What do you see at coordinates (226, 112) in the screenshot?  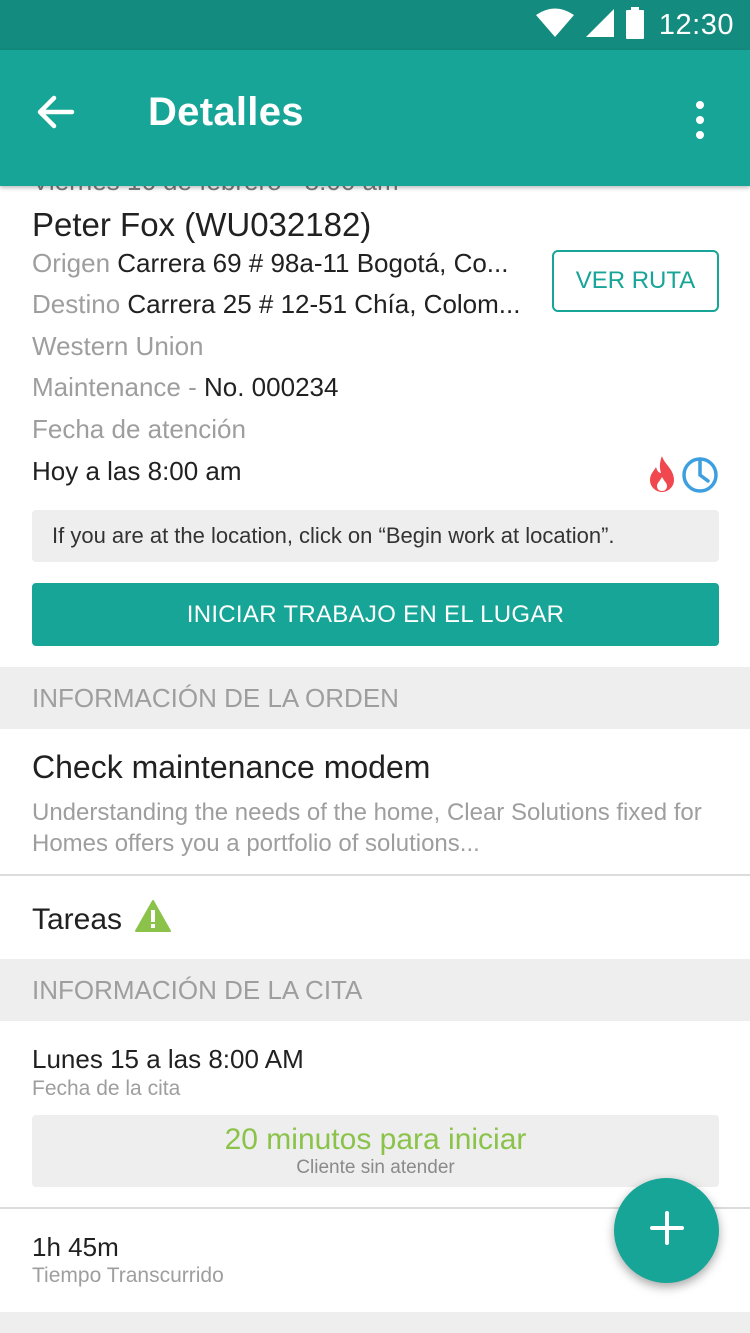 I see `page-title: Detalles` at bounding box center [226, 112].